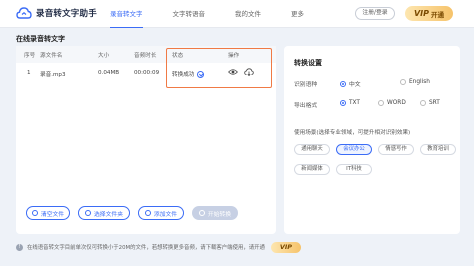  I want to click on app-title: 录音转文字助手, so click(66, 14).